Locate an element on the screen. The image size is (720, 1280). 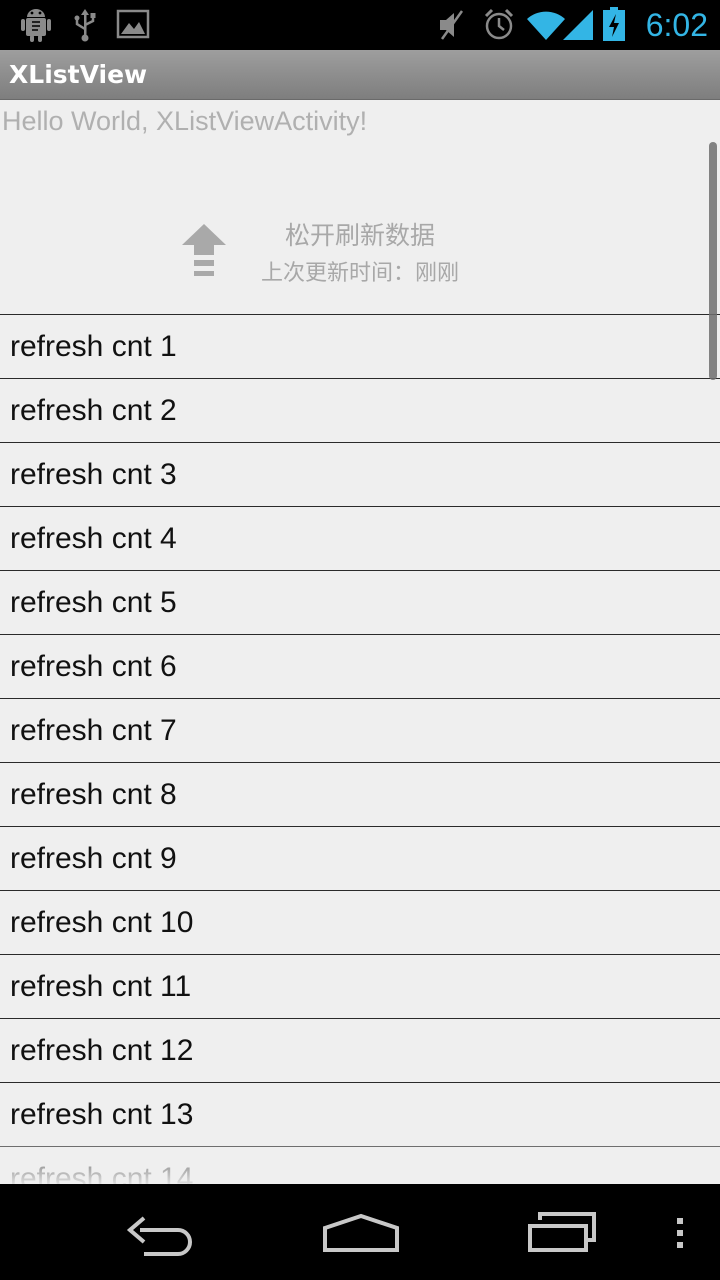
list-item-label: refresh cnt 6 is located at coordinates (93, 666).